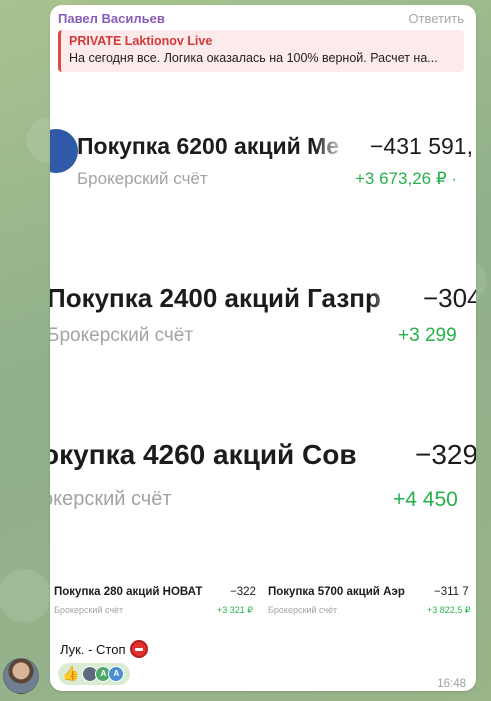 Image resolution: width=491 pixels, height=701 pixels. What do you see at coordinates (449, 610) in the screenshot?
I see `transaction-change: +3 822,5 ₽` at bounding box center [449, 610].